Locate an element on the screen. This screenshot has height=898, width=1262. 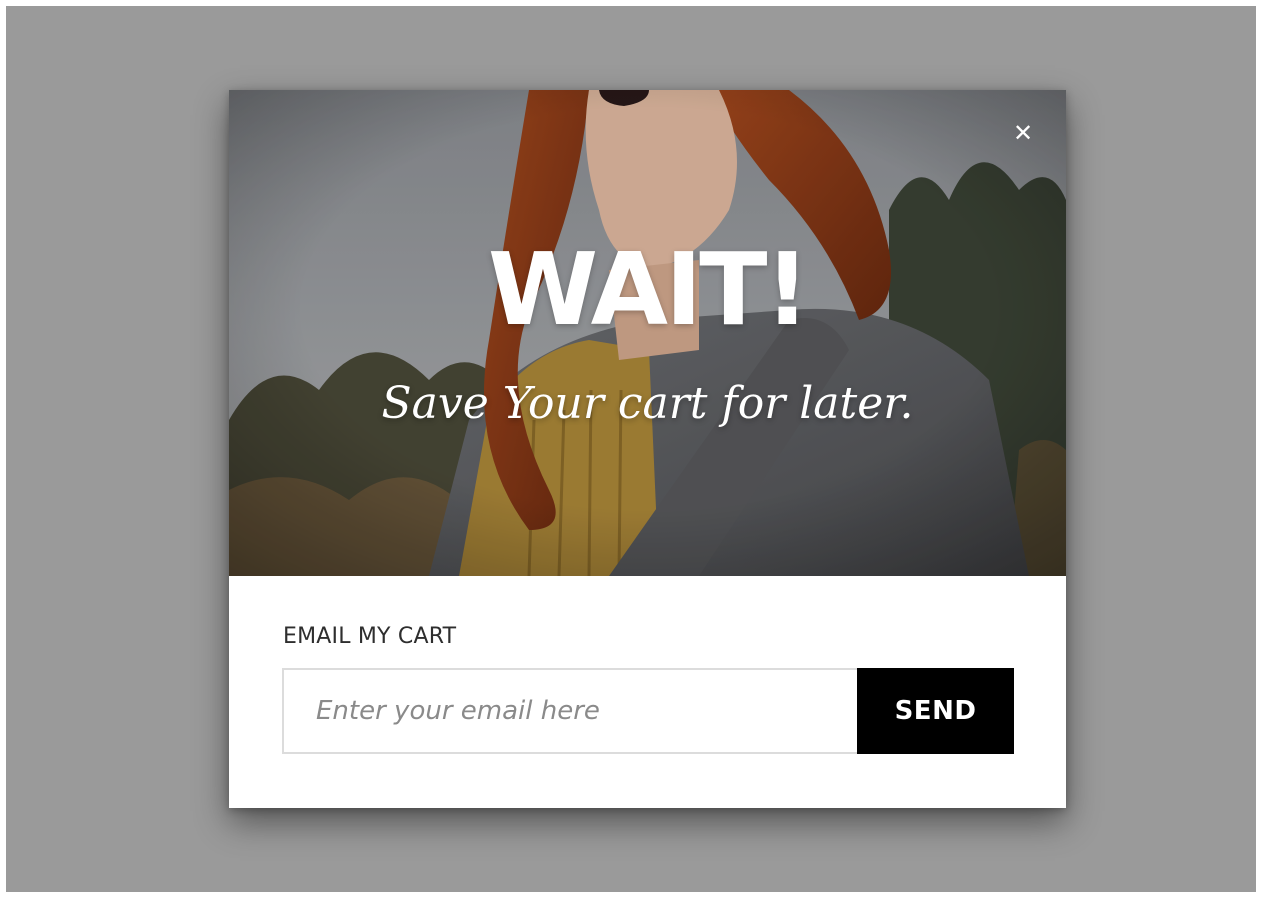
close-icon: ✕ is located at coordinates (1023, 133).